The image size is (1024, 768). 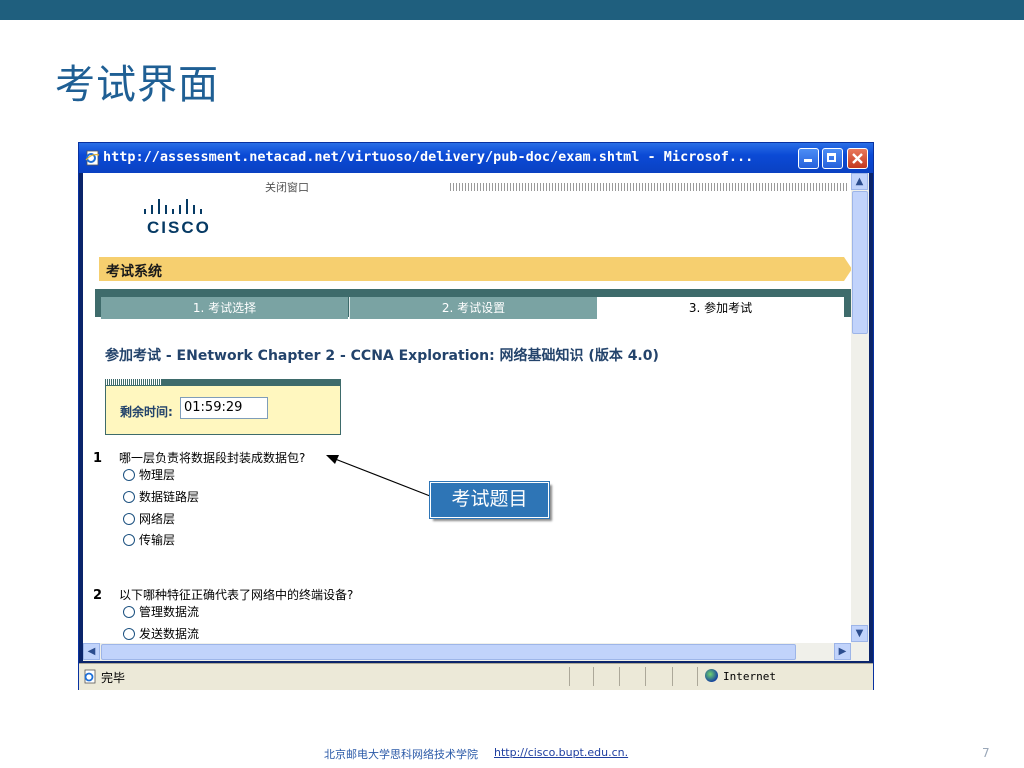 What do you see at coordinates (98, 595) in the screenshot?
I see `question-number: 2` at bounding box center [98, 595].